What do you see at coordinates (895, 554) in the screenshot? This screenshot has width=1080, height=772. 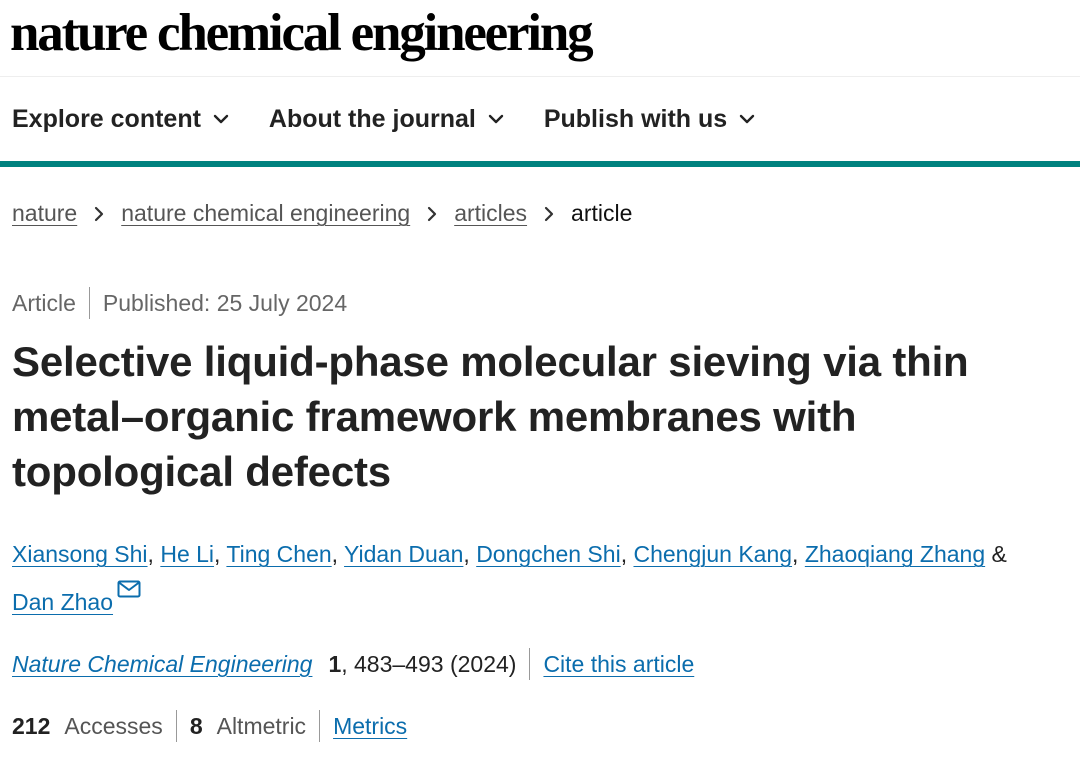 I see `author-link: Zhaoqiang Zhang` at bounding box center [895, 554].